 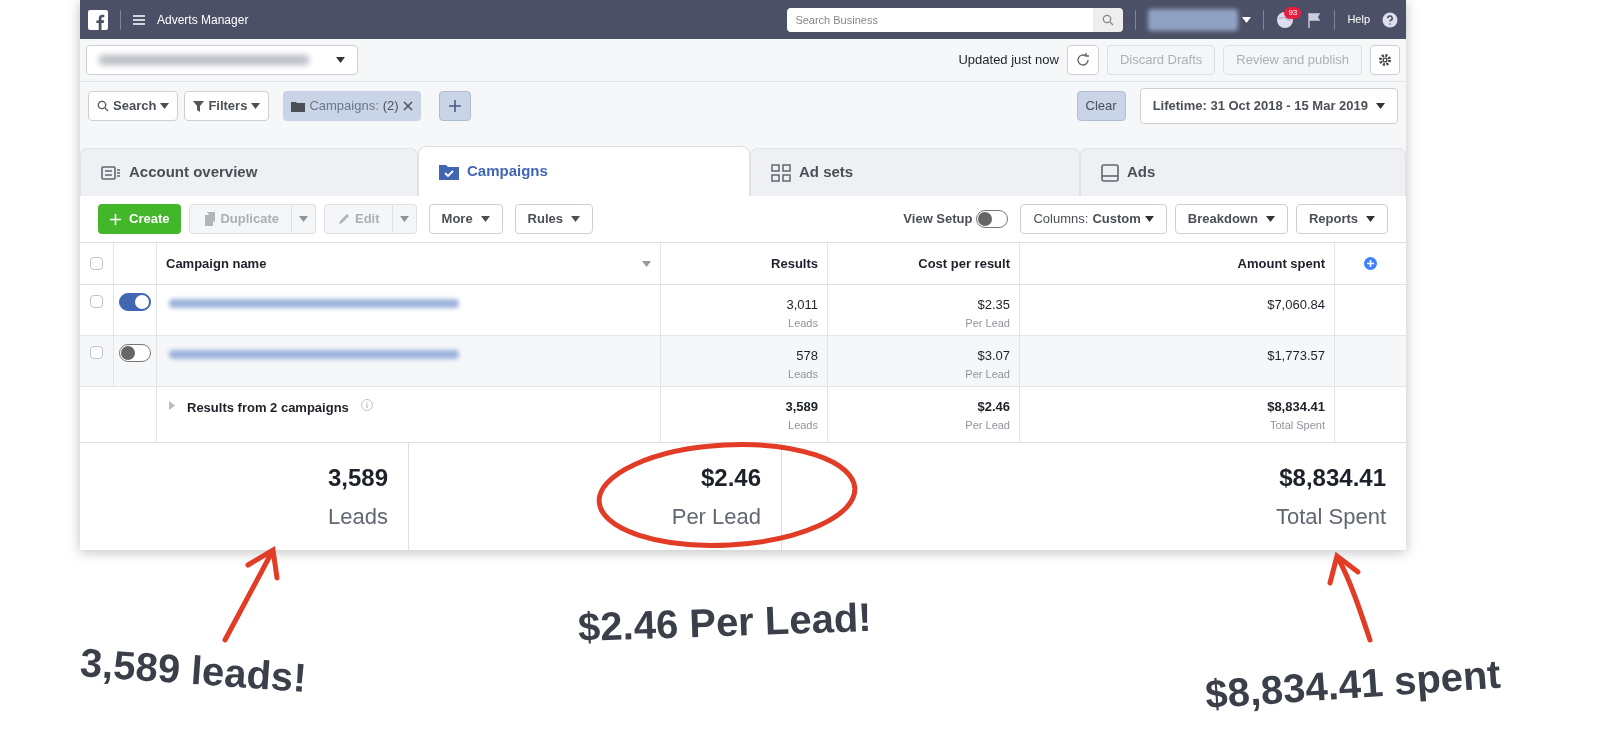 I want to click on settings-icon, so click(x=1385, y=60).